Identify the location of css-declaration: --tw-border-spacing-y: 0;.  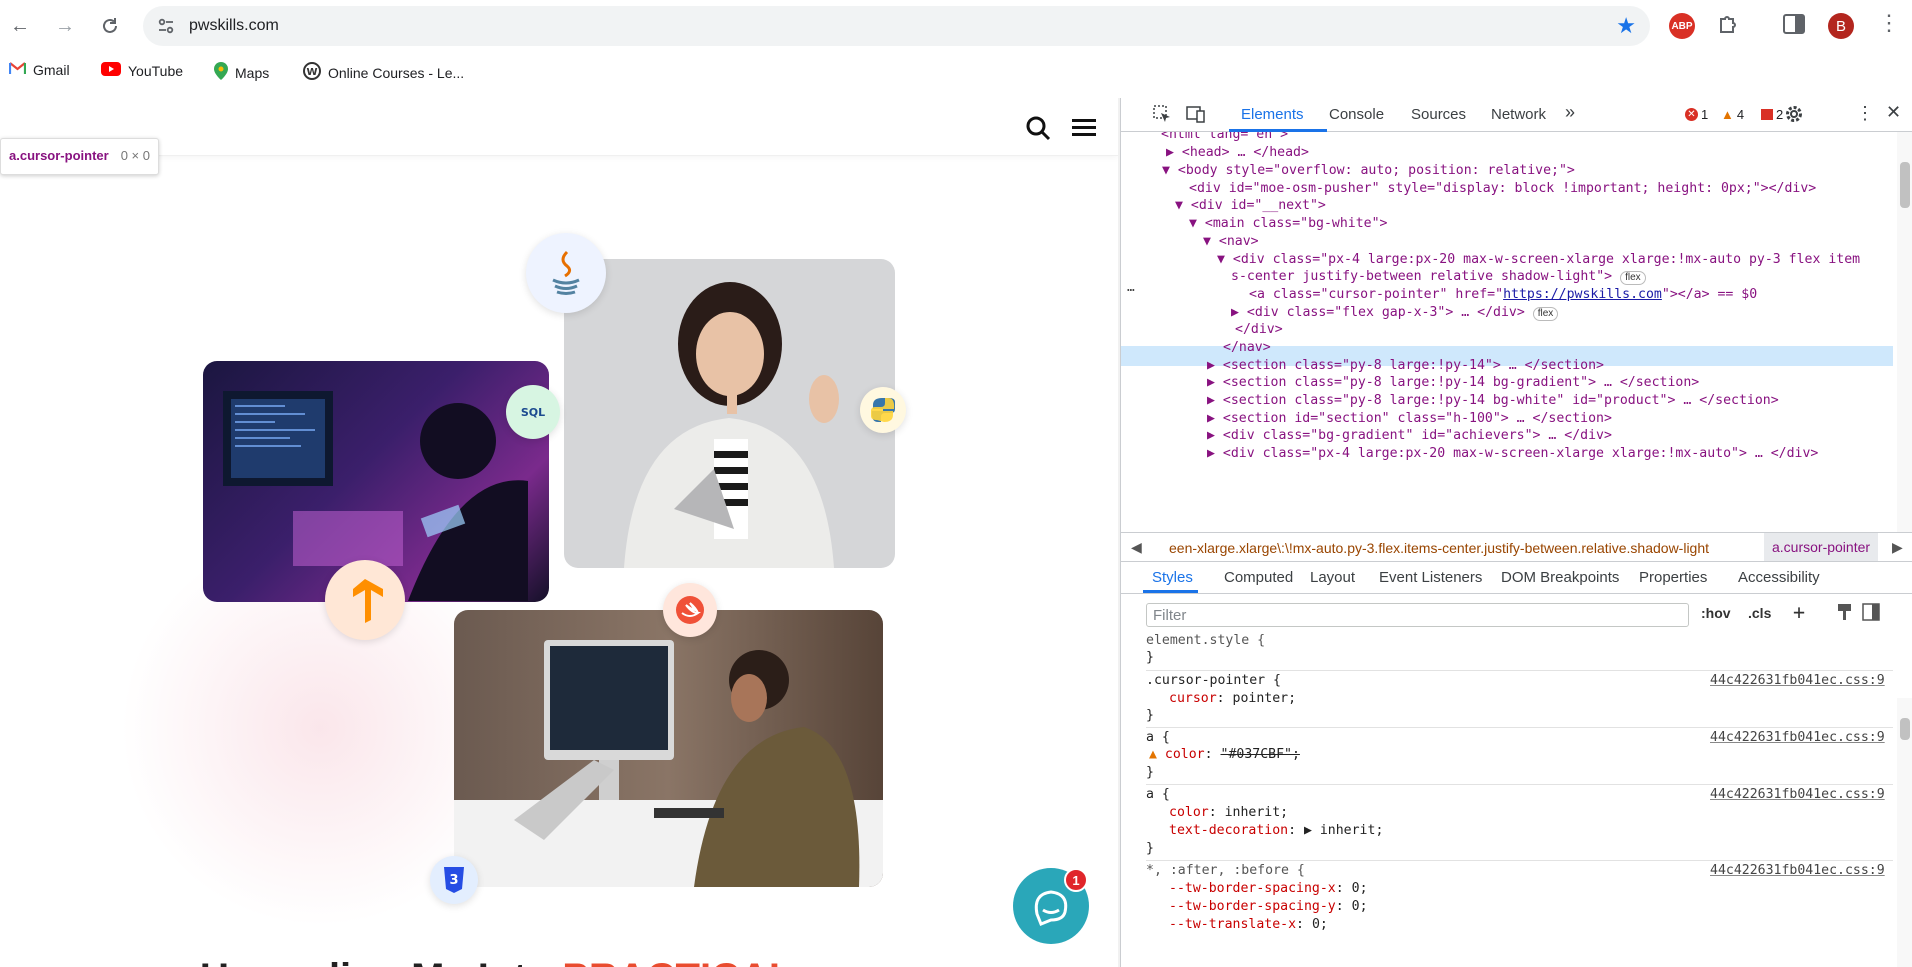
(1268, 907).